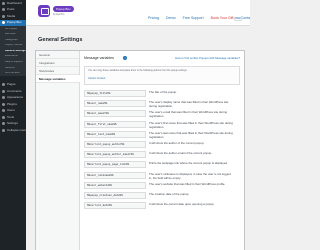 The width and height of the screenshot is (320, 250). Describe the element at coordinates (44, 11) in the screenshot. I see `plugin-logo` at that location.